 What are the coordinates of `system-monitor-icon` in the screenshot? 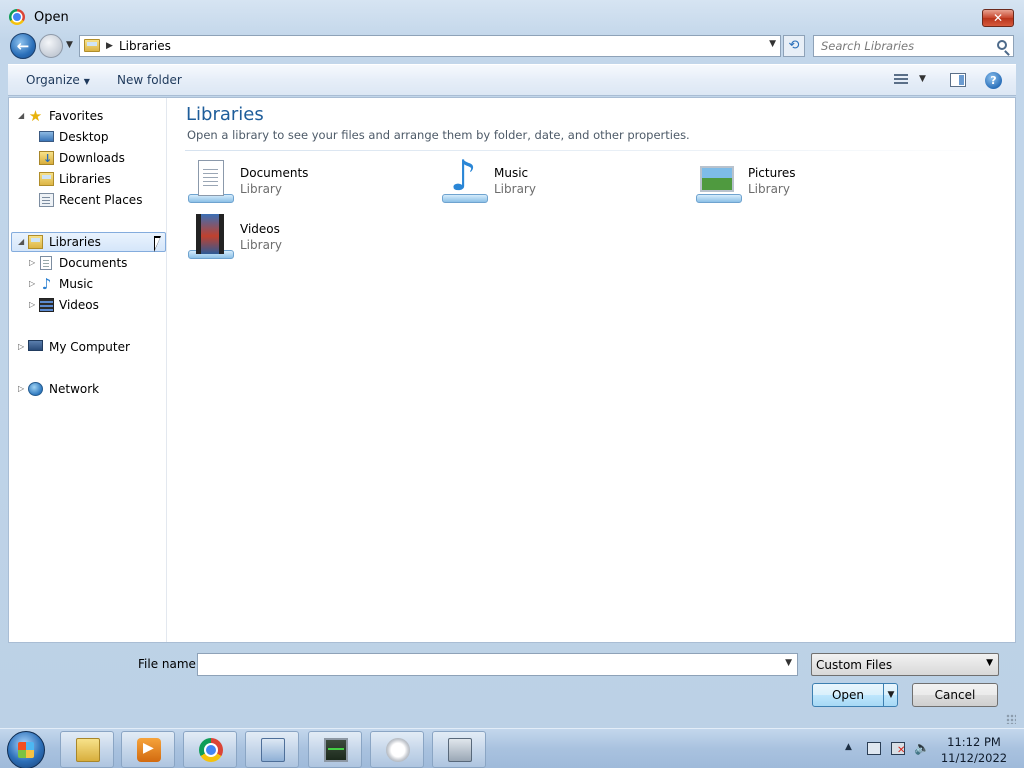 It's located at (336, 750).